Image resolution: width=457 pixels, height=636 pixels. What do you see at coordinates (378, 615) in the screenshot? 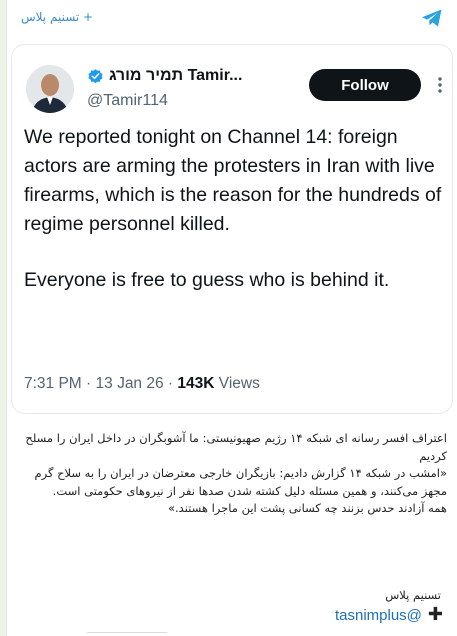
I see `channel-link: tasnimplus@` at bounding box center [378, 615].